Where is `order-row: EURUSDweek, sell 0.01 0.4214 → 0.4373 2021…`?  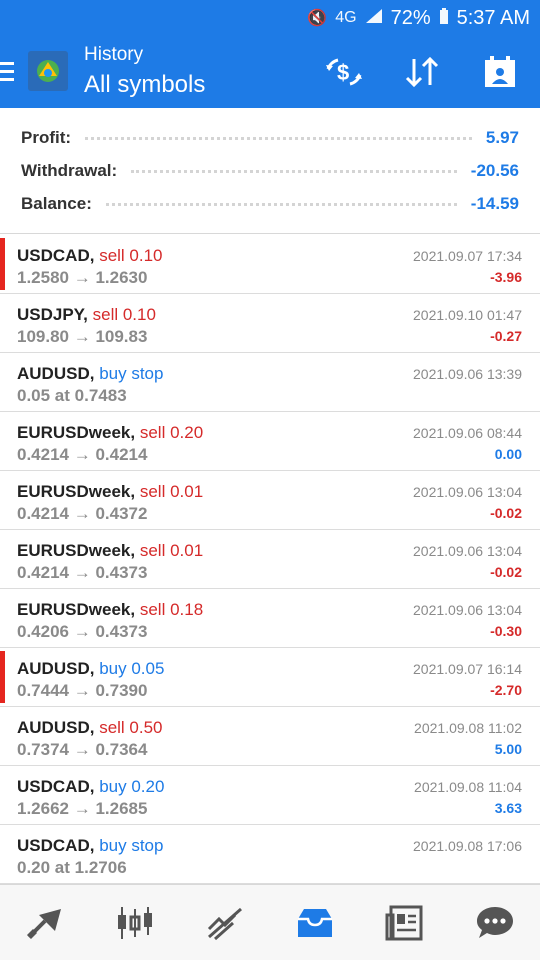
order-row: EURUSDweek, sell 0.01 0.4214 → 0.4373 2021… is located at coordinates (270, 559).